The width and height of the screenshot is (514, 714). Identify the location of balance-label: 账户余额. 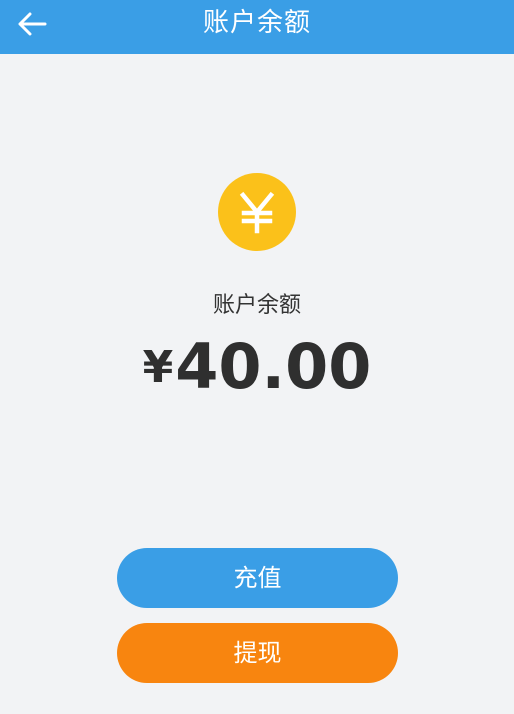
(256, 305).